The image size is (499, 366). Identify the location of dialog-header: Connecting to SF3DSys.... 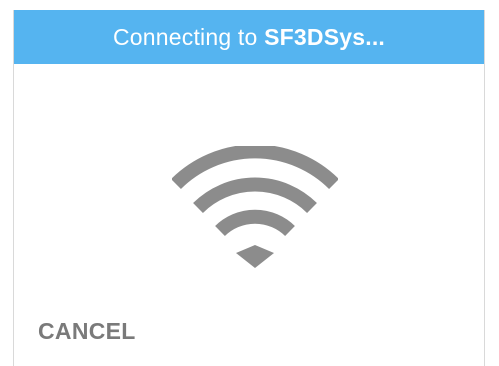
(249, 37).